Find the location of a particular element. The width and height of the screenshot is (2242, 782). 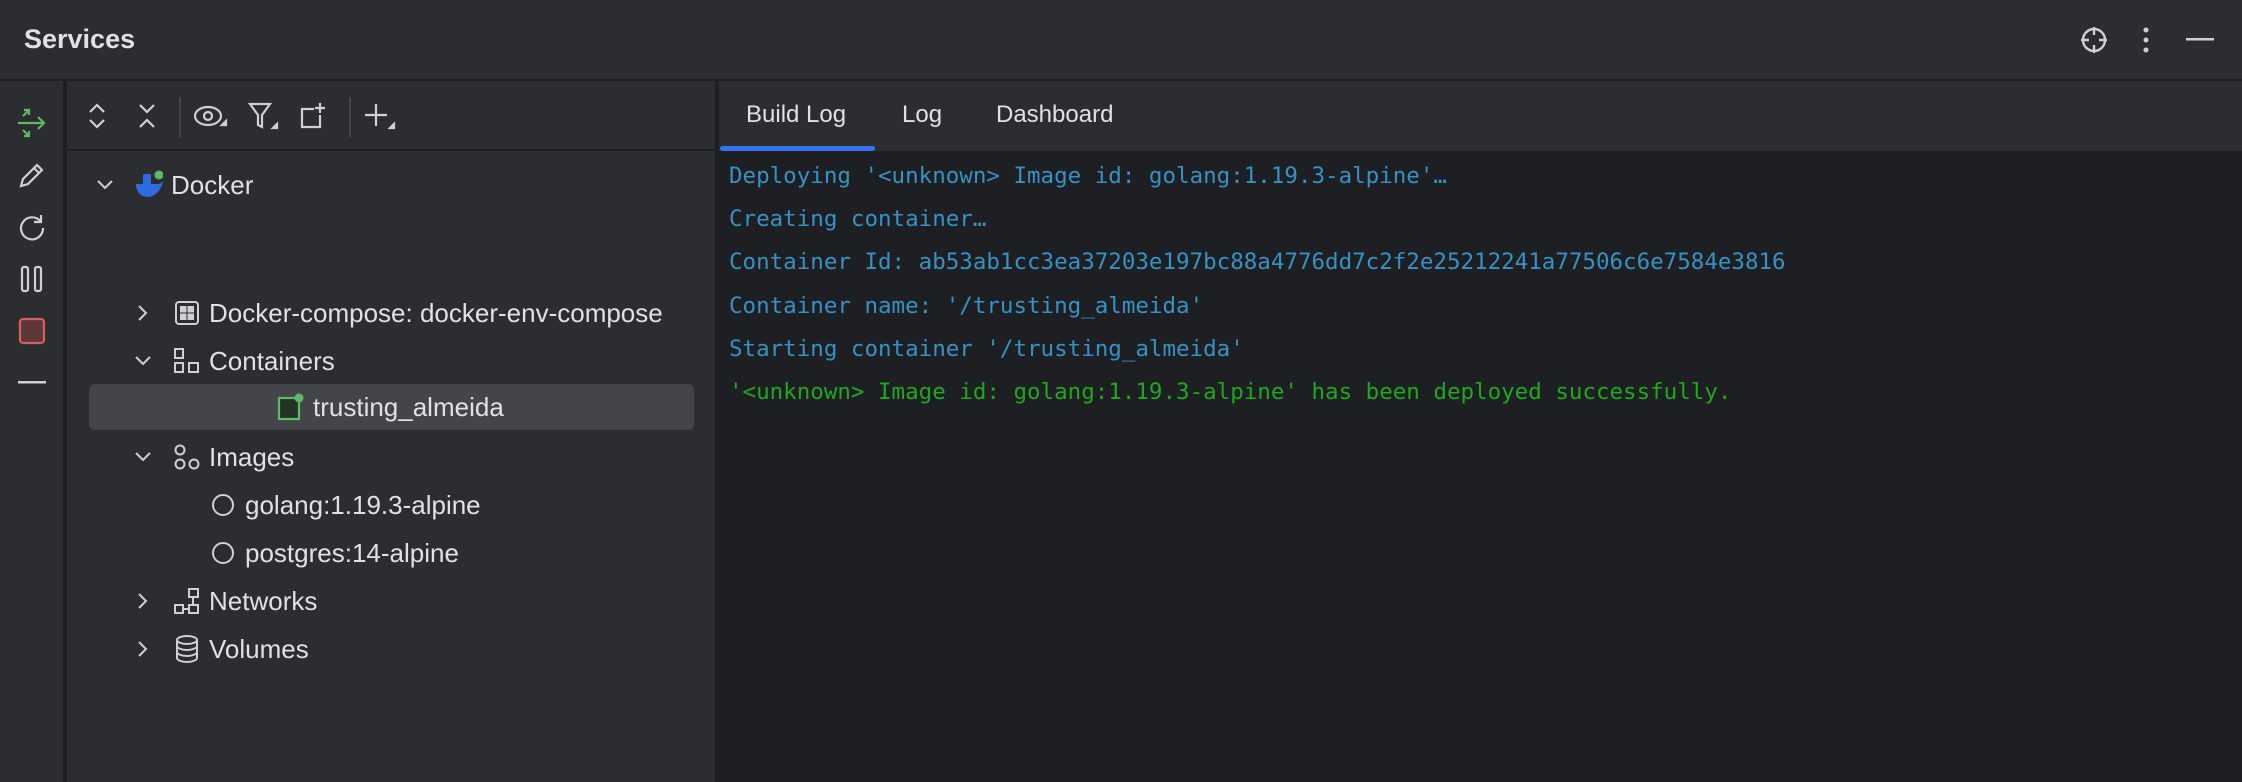

tree-item-label: Networks is located at coordinates (263, 600).